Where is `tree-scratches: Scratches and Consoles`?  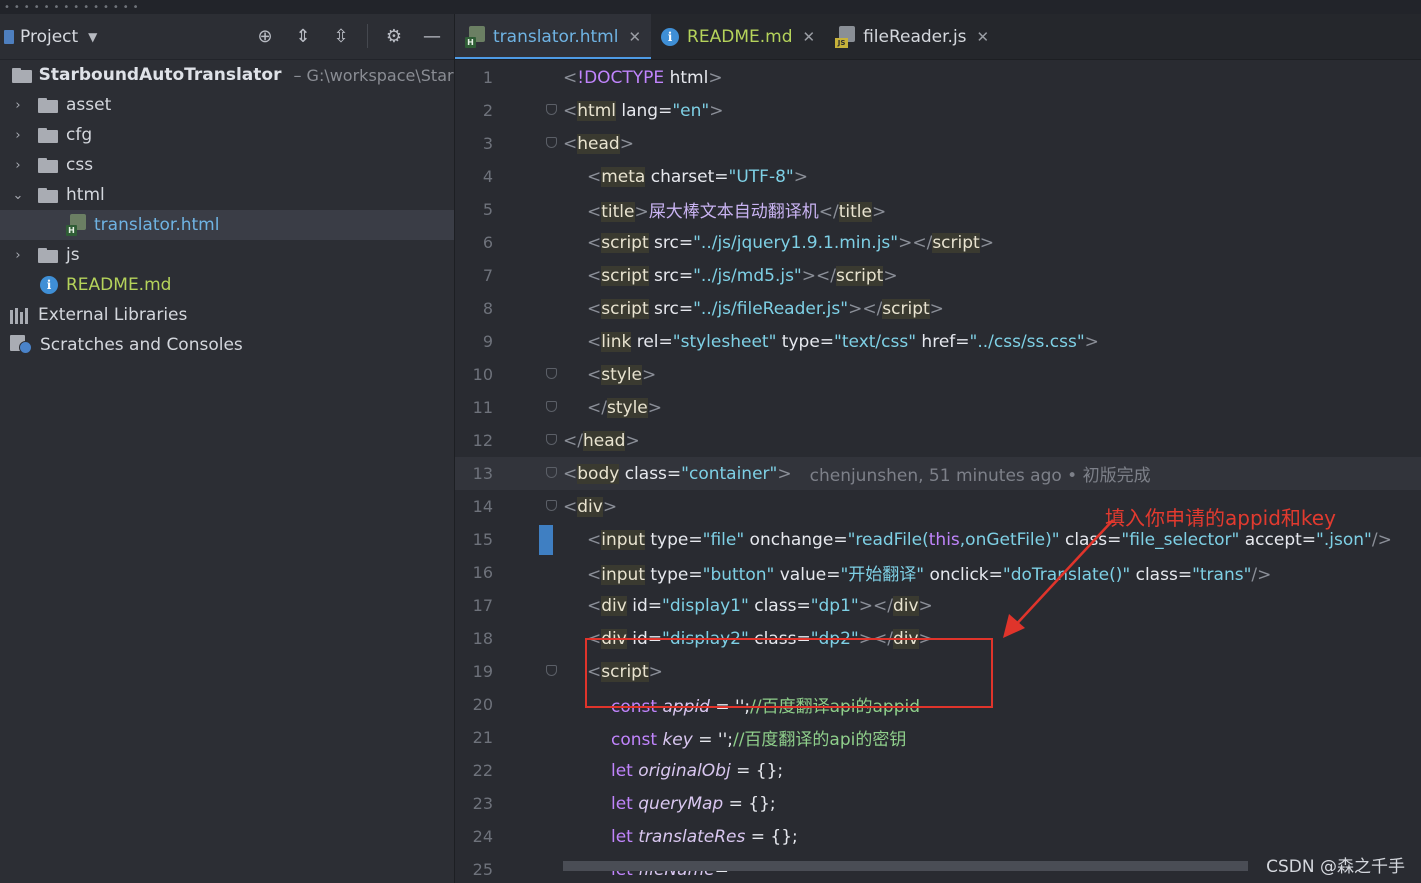
tree-scratches: Scratches and Consoles is located at coordinates (227, 345).